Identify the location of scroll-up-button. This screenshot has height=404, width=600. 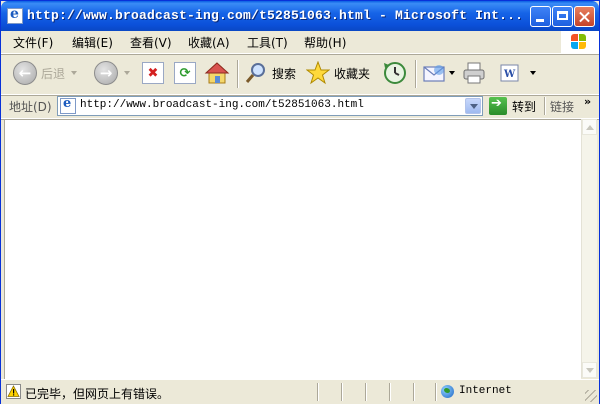
(589, 127).